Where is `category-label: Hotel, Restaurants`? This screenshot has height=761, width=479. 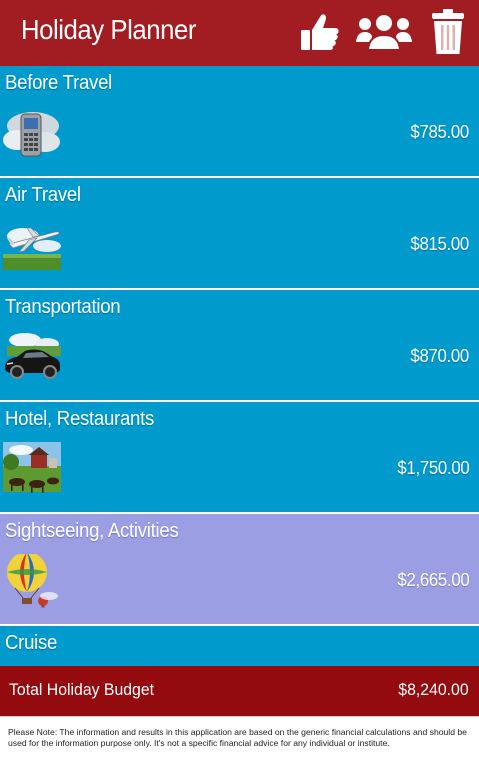 category-label: Hotel, Restaurants is located at coordinates (80, 419).